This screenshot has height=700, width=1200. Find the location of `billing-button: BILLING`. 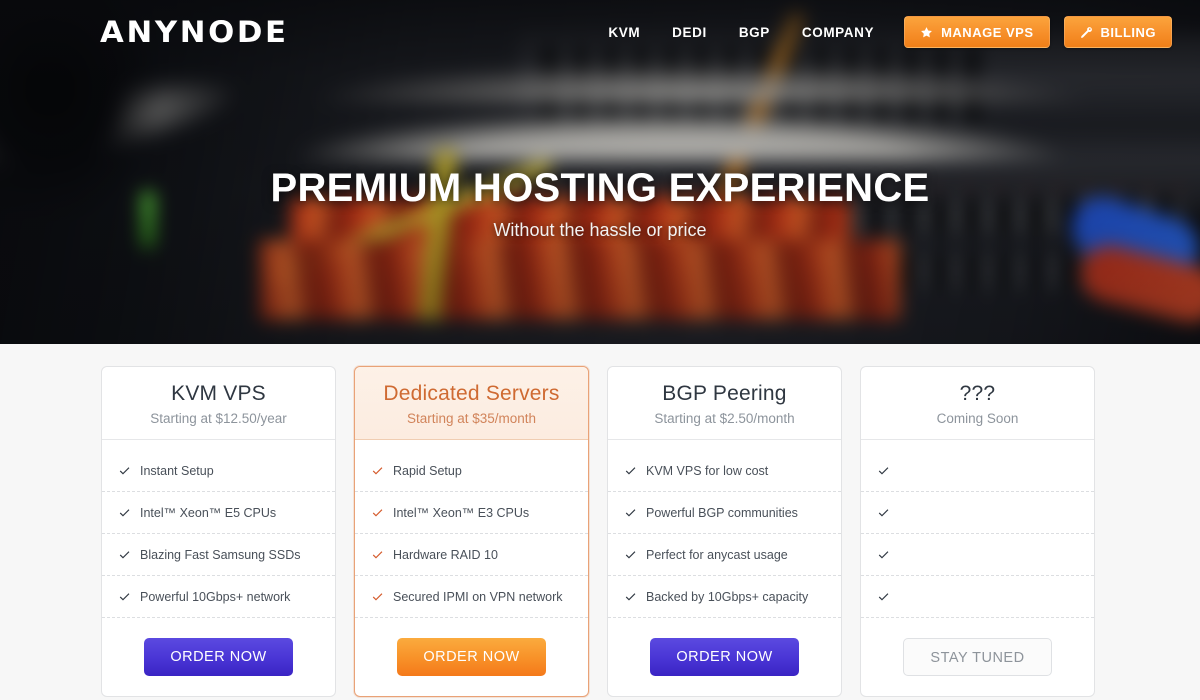

billing-button: BILLING is located at coordinates (1117, 32).